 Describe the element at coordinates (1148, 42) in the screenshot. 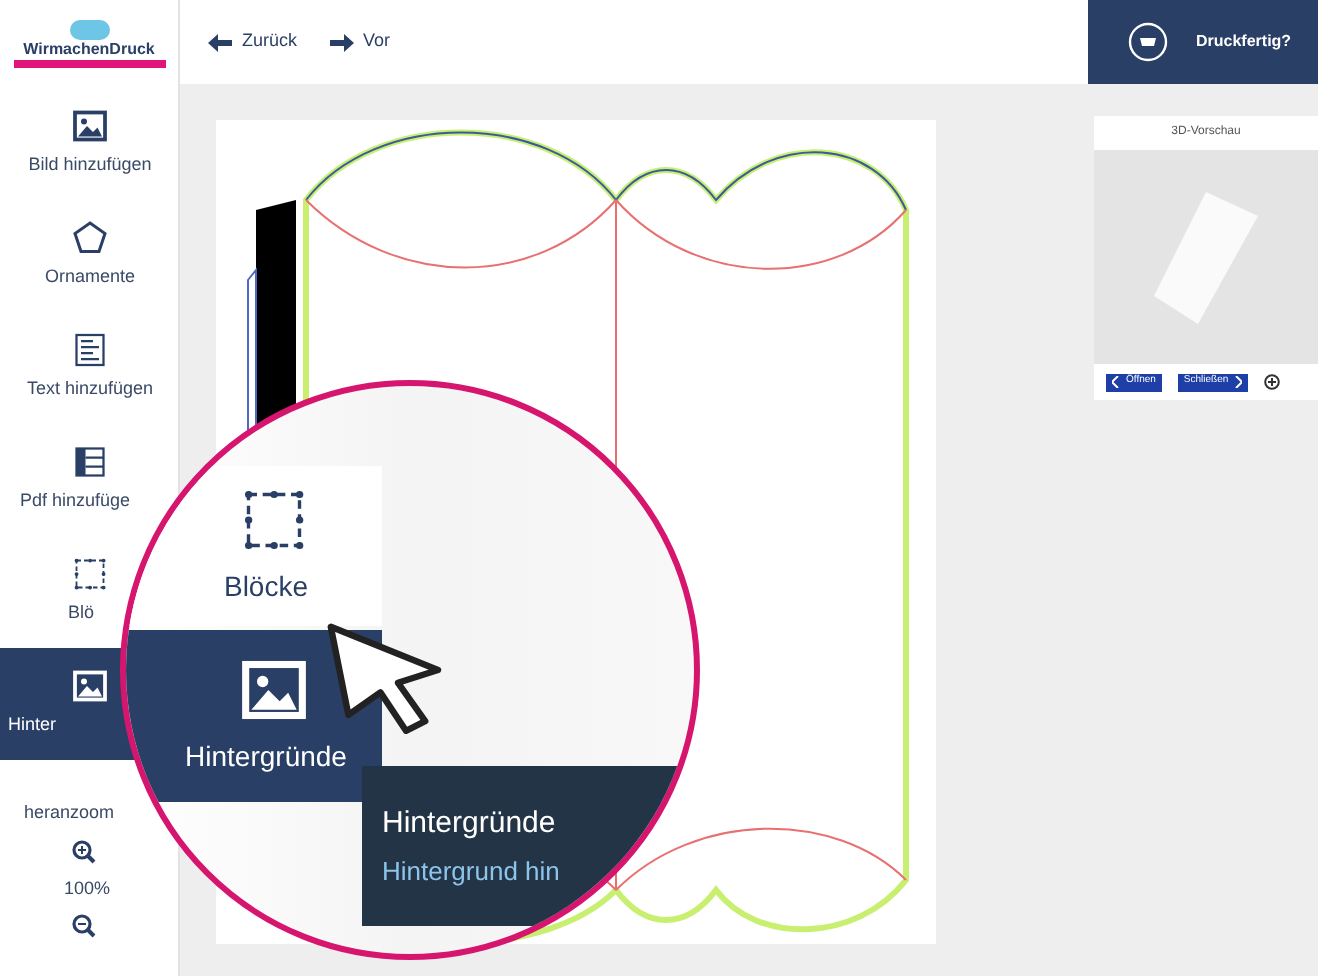

I see `cart-icon` at that location.